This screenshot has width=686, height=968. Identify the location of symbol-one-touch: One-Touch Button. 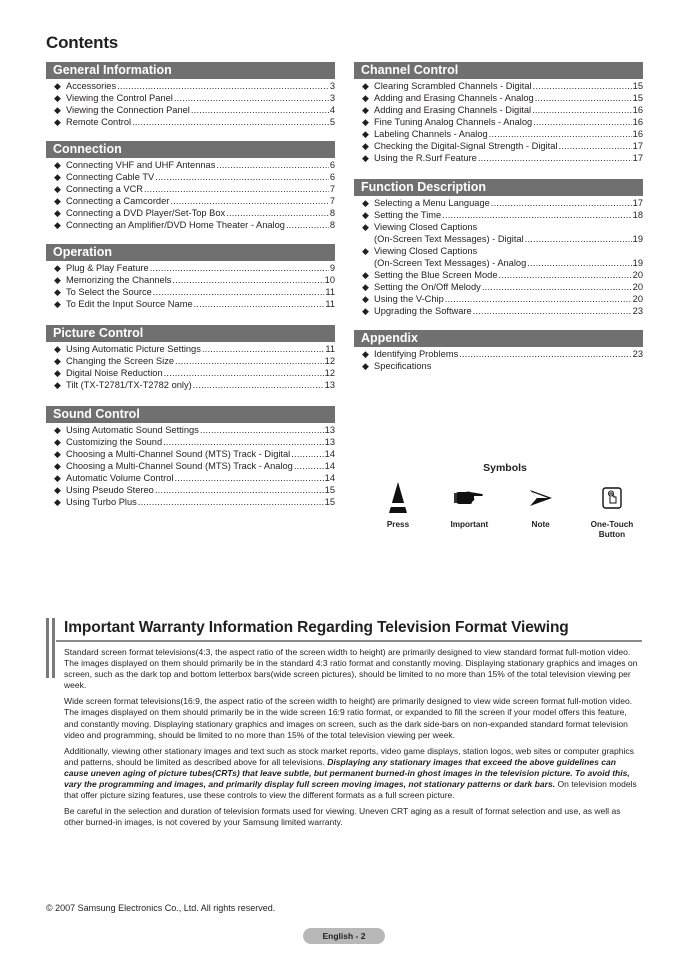
(612, 511).